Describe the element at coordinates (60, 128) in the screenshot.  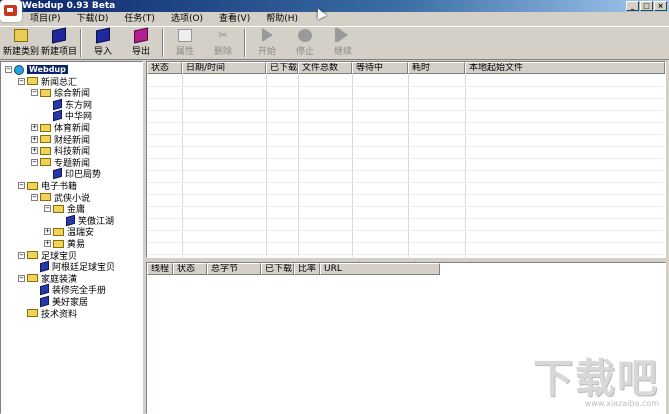
I see `tree-node: + 体育新闻` at that location.